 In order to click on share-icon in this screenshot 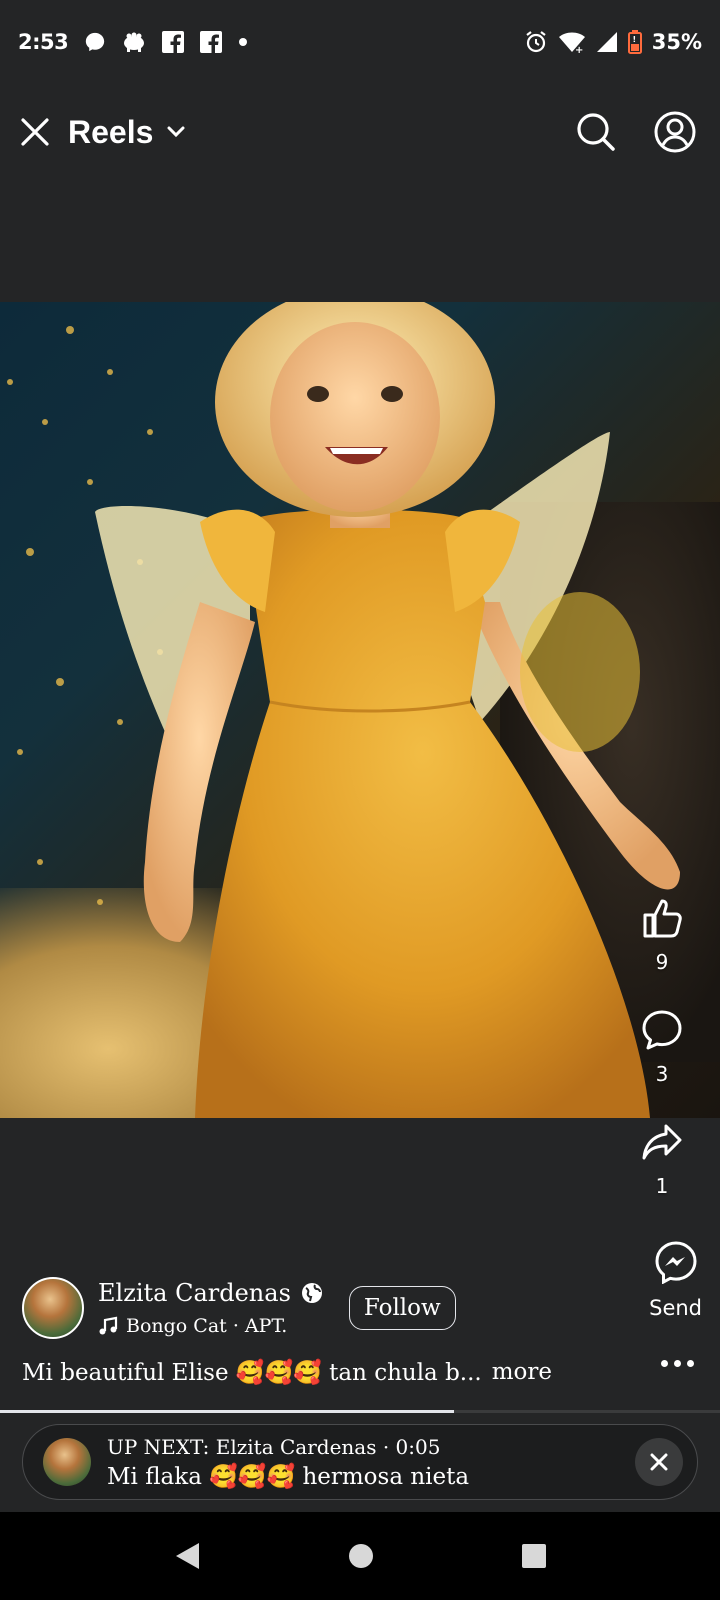, I will do `click(662, 1142)`.